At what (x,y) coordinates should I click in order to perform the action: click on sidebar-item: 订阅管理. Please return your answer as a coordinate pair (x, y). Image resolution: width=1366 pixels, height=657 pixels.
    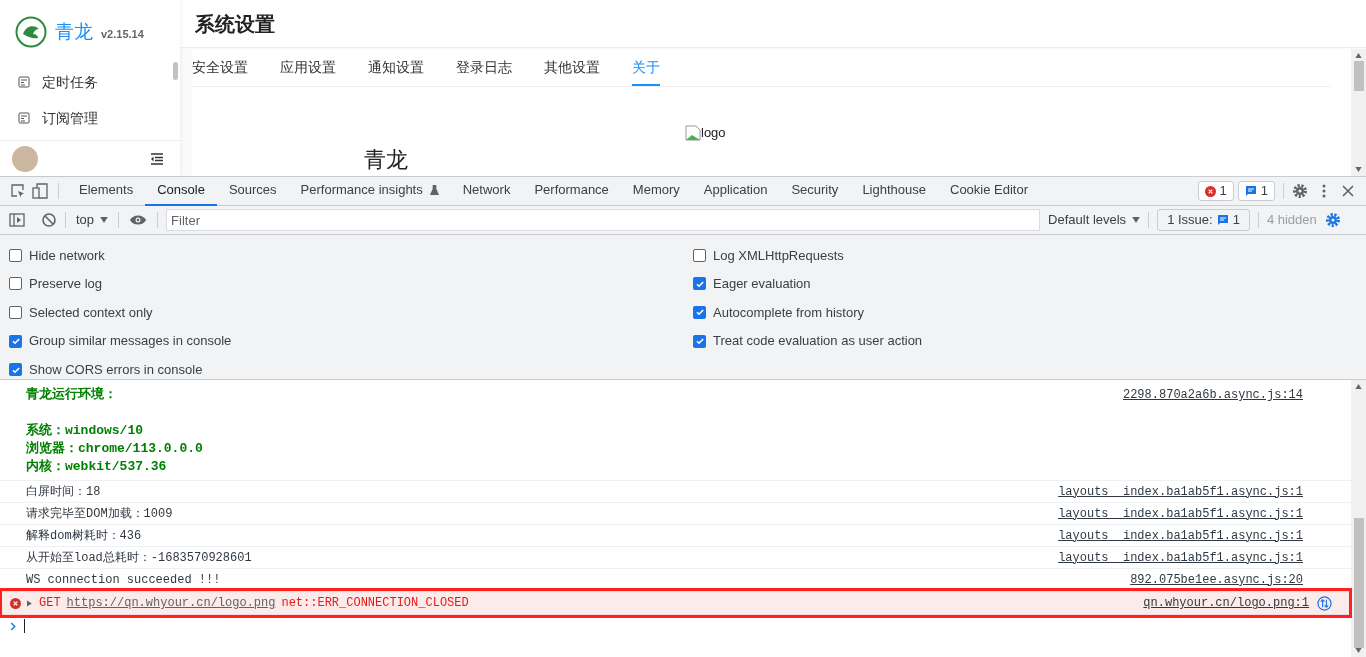
    Looking at the image, I should click on (90, 118).